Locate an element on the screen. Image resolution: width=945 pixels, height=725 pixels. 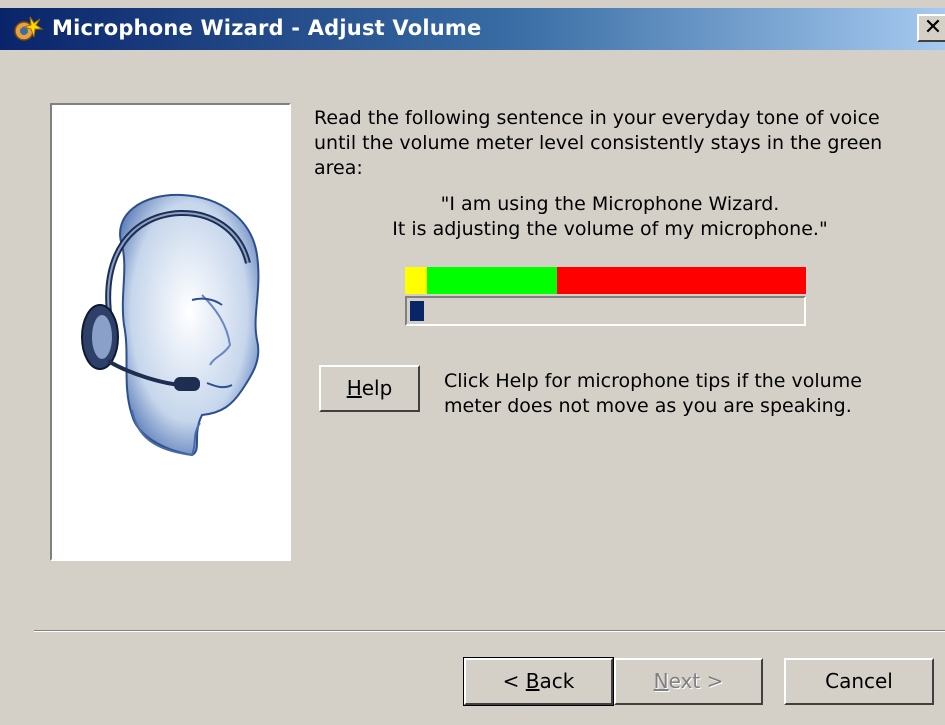
title-bar: Microphone Wizard - Adjust Volume ✕ is located at coordinates (472, 29).